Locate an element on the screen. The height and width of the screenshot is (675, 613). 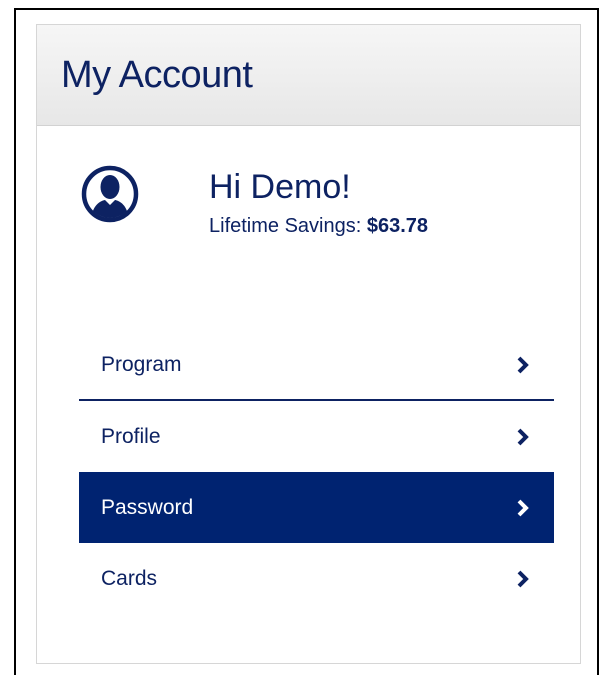
user-avatar-icon is located at coordinates (110, 194).